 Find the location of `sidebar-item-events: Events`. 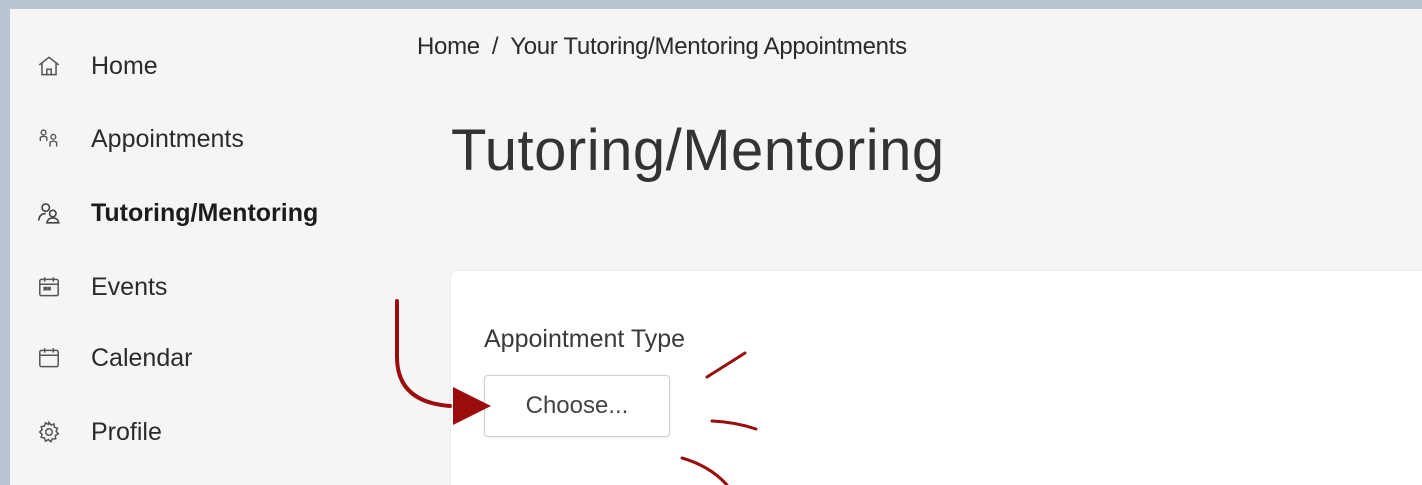

sidebar-item-events: Events is located at coordinates (101, 287).